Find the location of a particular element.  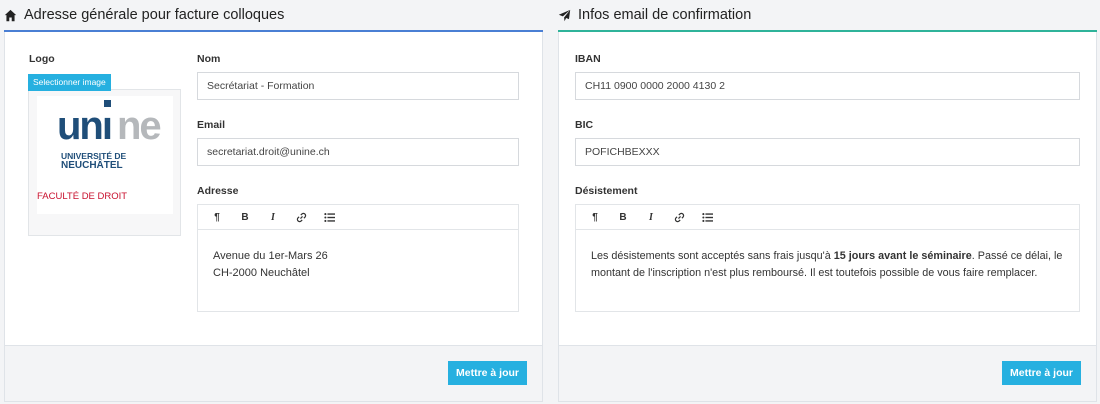

bic-input: POFICHBEXXX is located at coordinates (827, 152).